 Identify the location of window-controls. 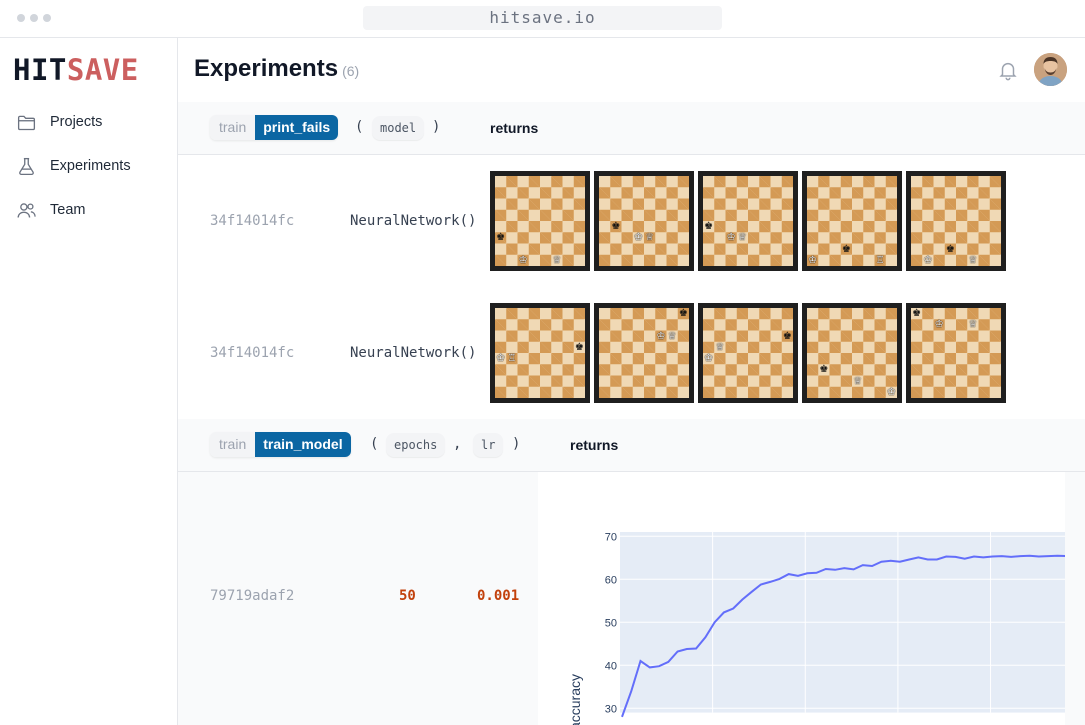
(34, 18).